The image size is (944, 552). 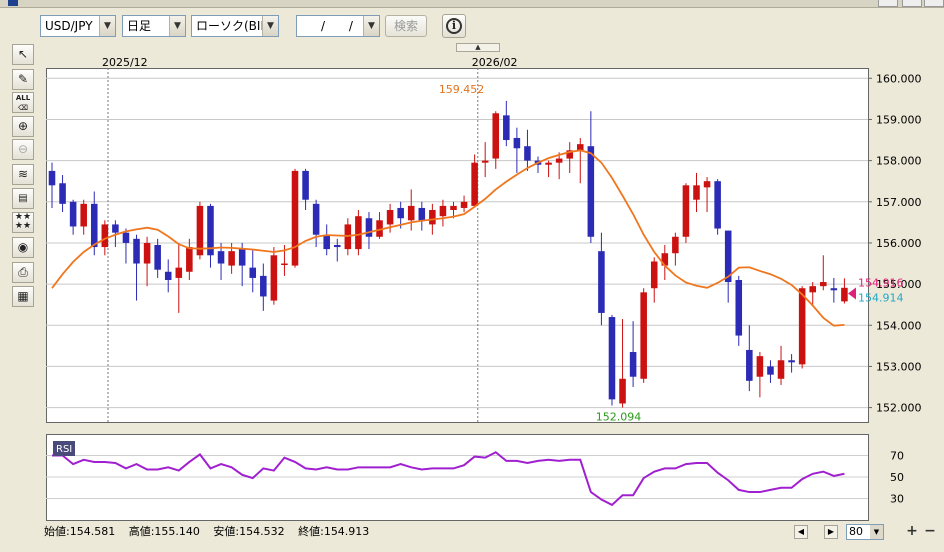 What do you see at coordinates (125, 62) in the screenshot?
I see `date-label: 2025/12` at bounding box center [125, 62].